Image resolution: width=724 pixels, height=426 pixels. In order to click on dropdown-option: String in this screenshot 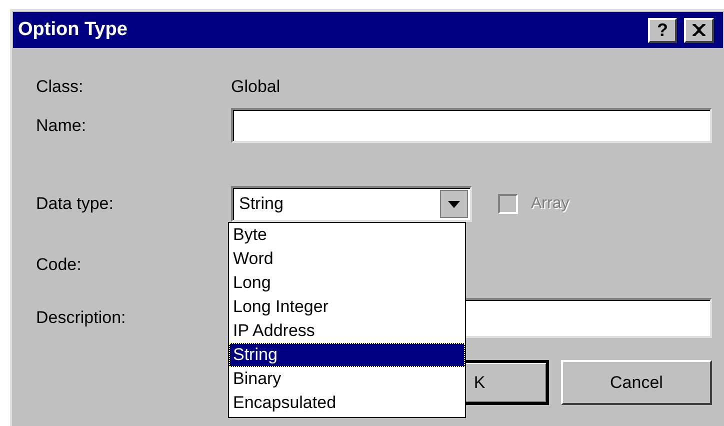, I will do `click(347, 355)`.